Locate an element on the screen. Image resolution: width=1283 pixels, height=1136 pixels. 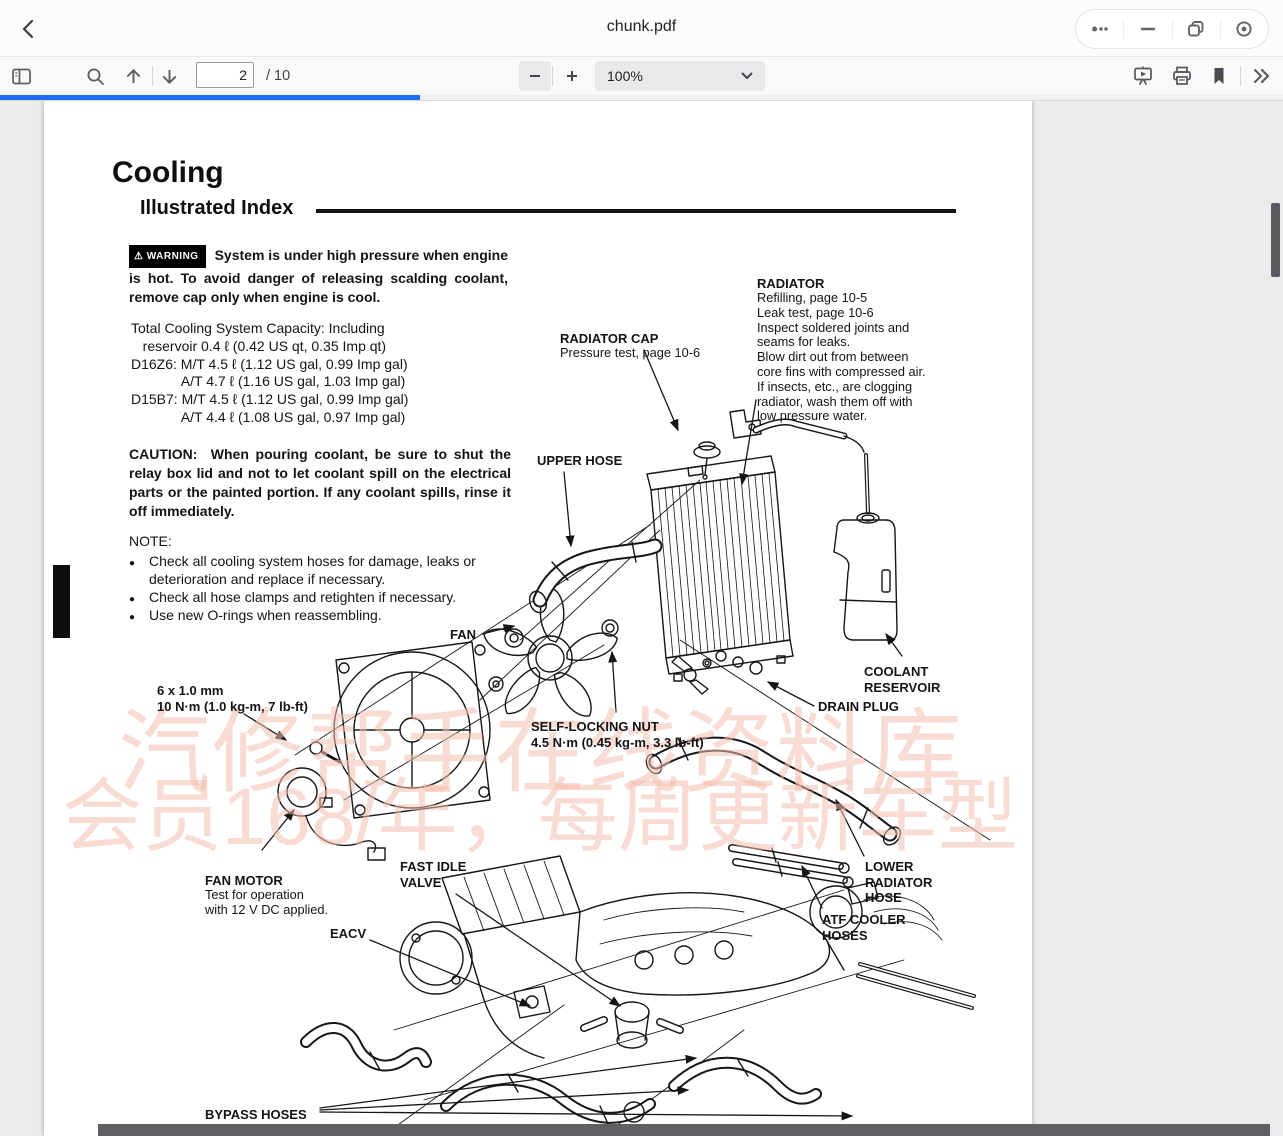
vertical-scrollbar-thumb is located at coordinates (1275, 240).